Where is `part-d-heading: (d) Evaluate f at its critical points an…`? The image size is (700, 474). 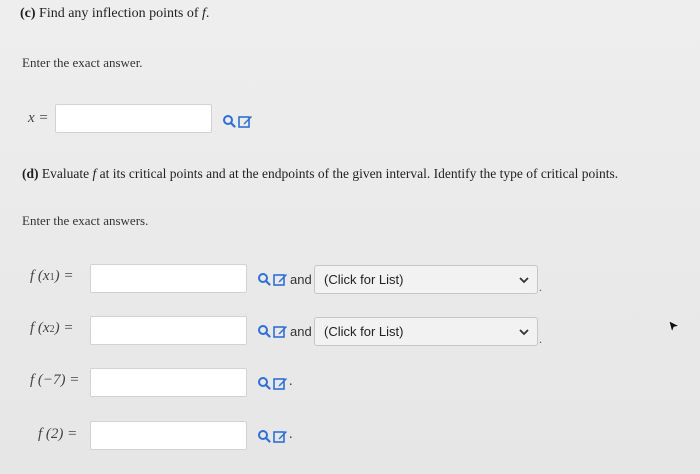 part-d-heading: (d) Evaluate f at its critical points an… is located at coordinates (320, 174).